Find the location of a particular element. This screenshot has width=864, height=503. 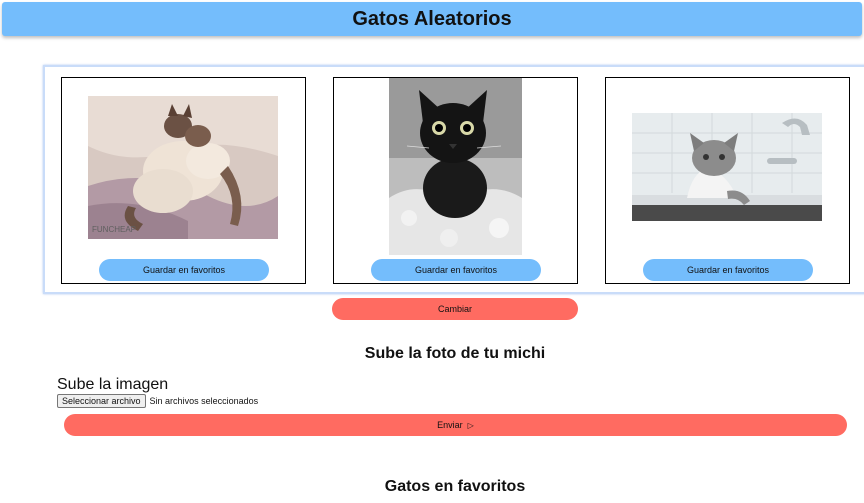

app-header: Gatos Aleatorios is located at coordinates (432, 19).